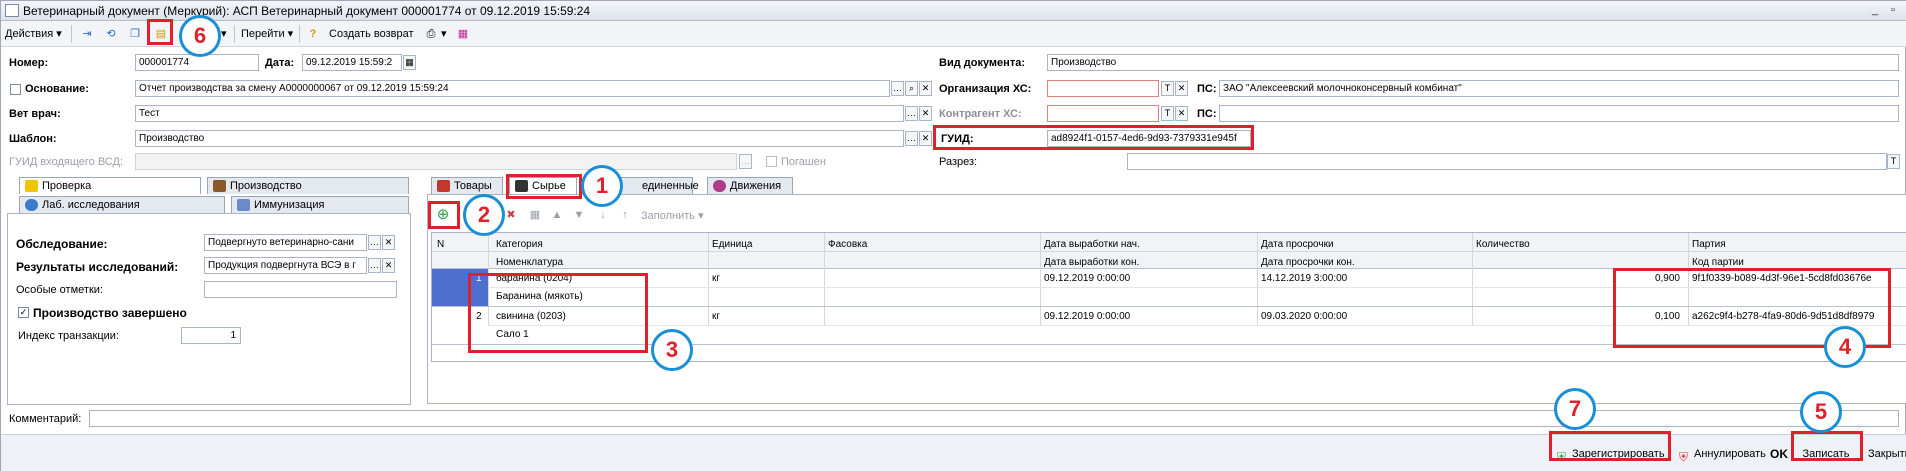 This screenshot has width=1906, height=471. What do you see at coordinates (1884, 454) in the screenshot?
I see `close-button: Закрыть` at bounding box center [1884, 454].